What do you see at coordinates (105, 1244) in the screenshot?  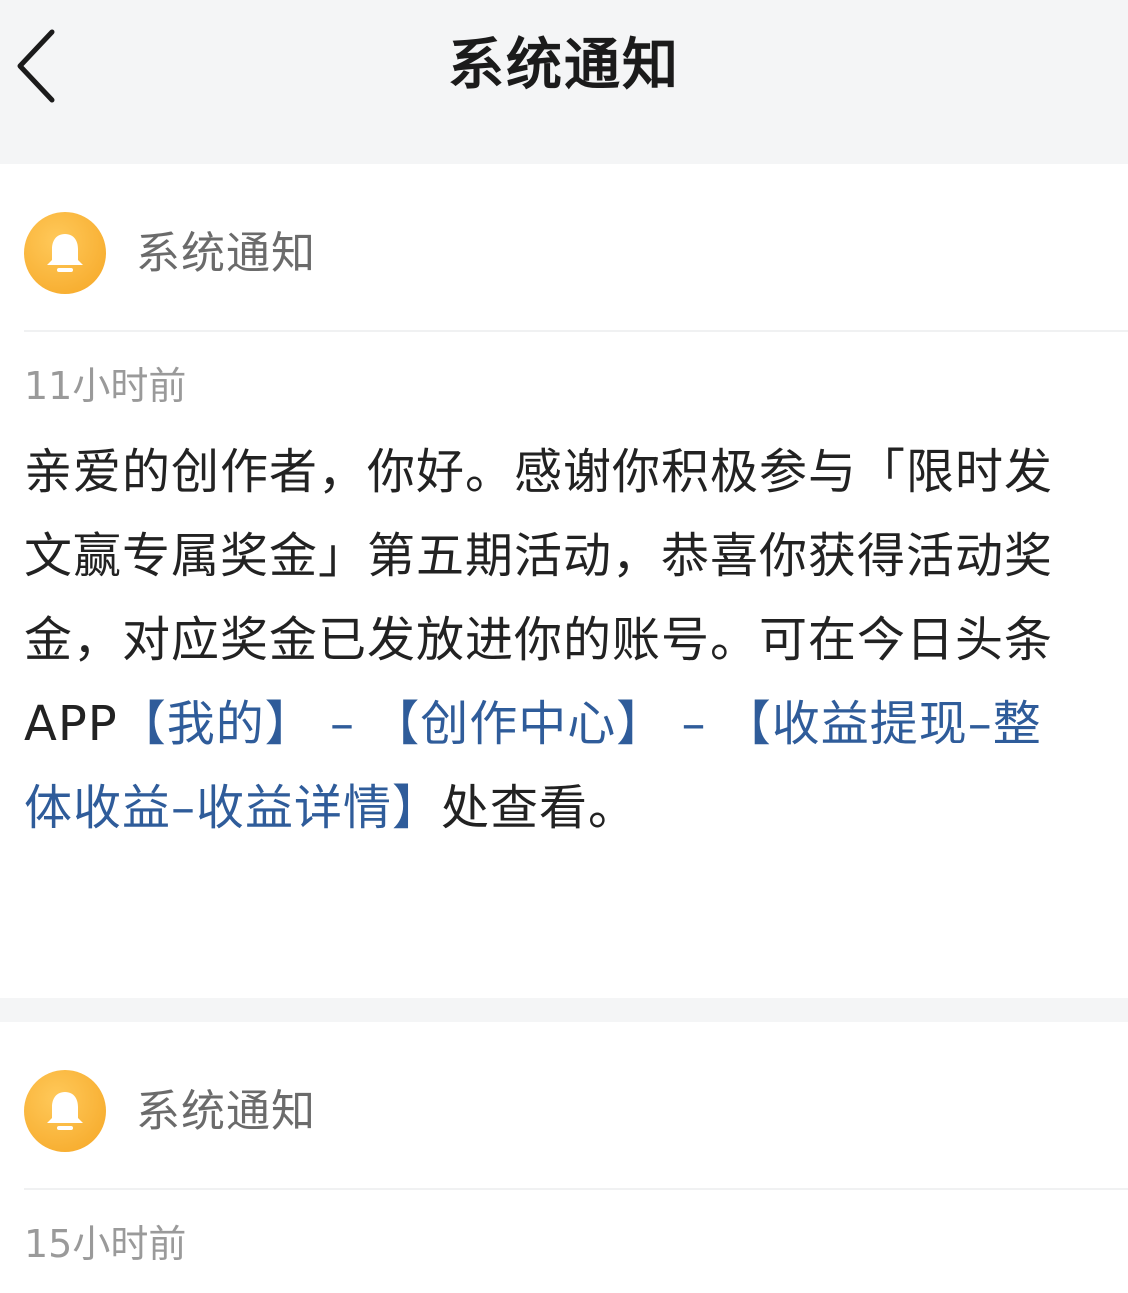 I see `timestamp: 15小时前` at bounding box center [105, 1244].